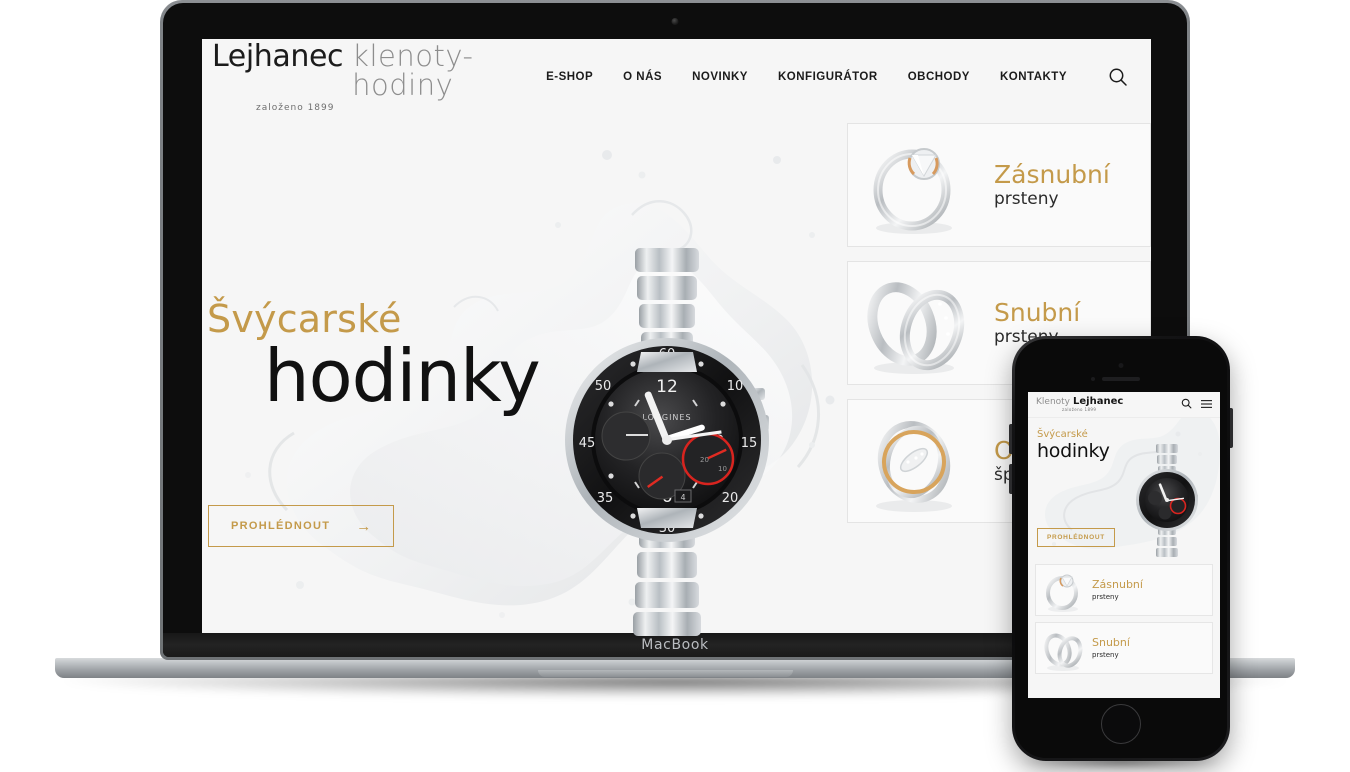 Image resolution: width=1350 pixels, height=772 pixels. What do you see at coordinates (666, 417) in the screenshot?
I see `svg-text: LONGINES` at bounding box center [666, 417].